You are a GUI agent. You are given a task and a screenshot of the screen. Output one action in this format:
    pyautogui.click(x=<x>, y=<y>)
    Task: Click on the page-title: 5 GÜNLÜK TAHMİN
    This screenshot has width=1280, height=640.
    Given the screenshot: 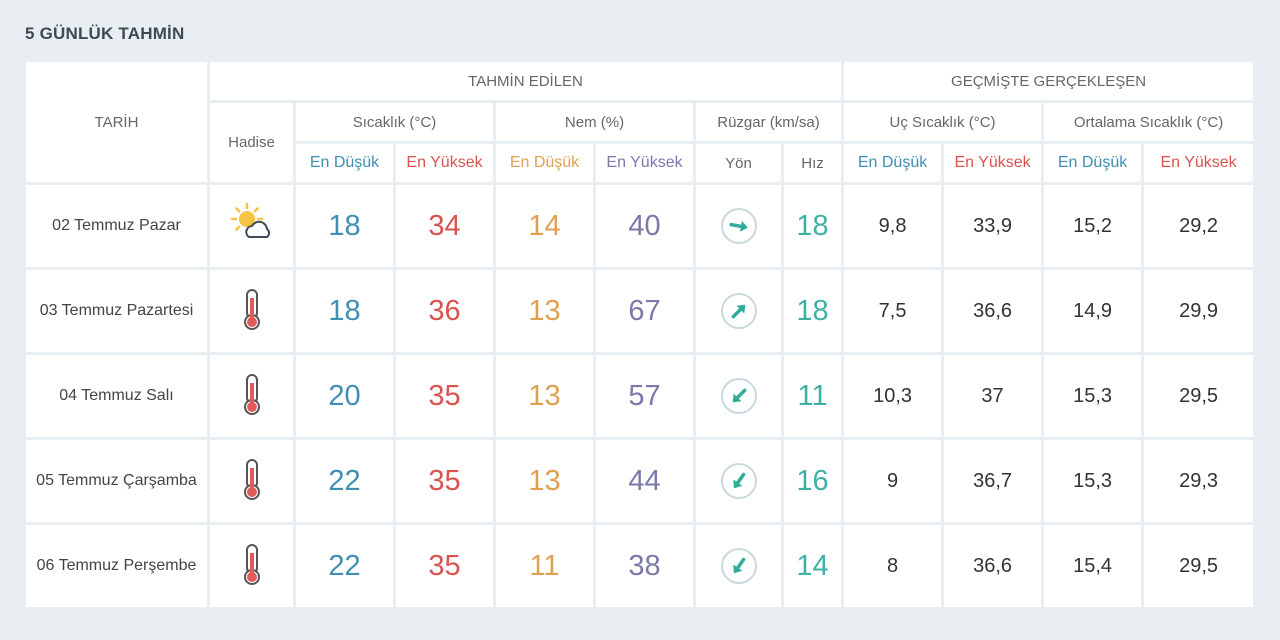 What is the action you would take?
    pyautogui.click(x=105, y=33)
    